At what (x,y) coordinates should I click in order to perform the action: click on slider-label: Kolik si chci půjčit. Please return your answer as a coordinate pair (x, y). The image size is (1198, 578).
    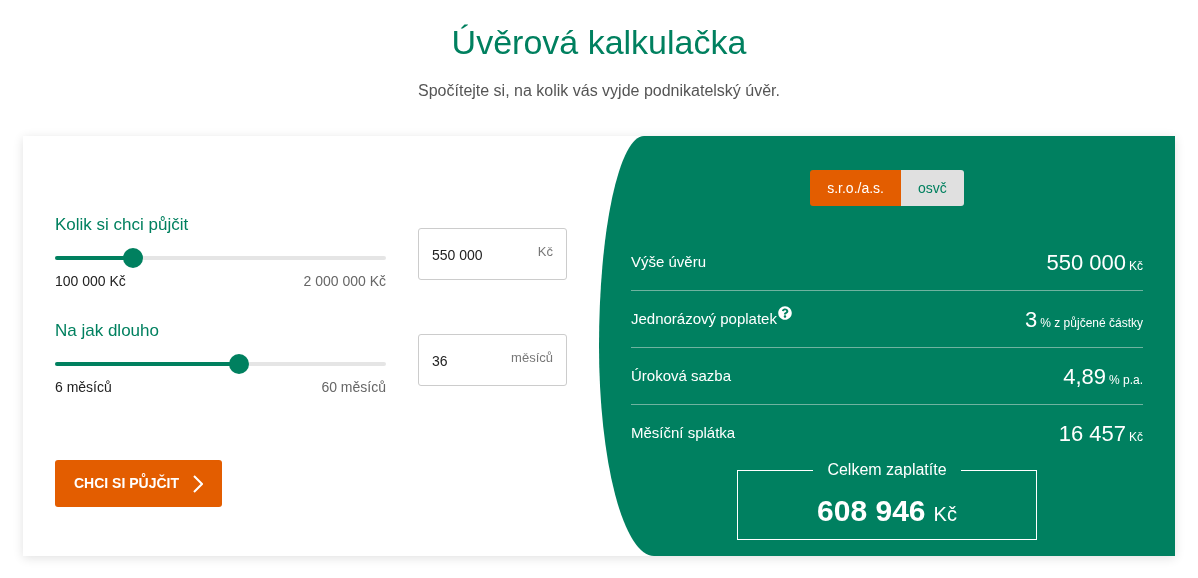
    Looking at the image, I should click on (122, 225).